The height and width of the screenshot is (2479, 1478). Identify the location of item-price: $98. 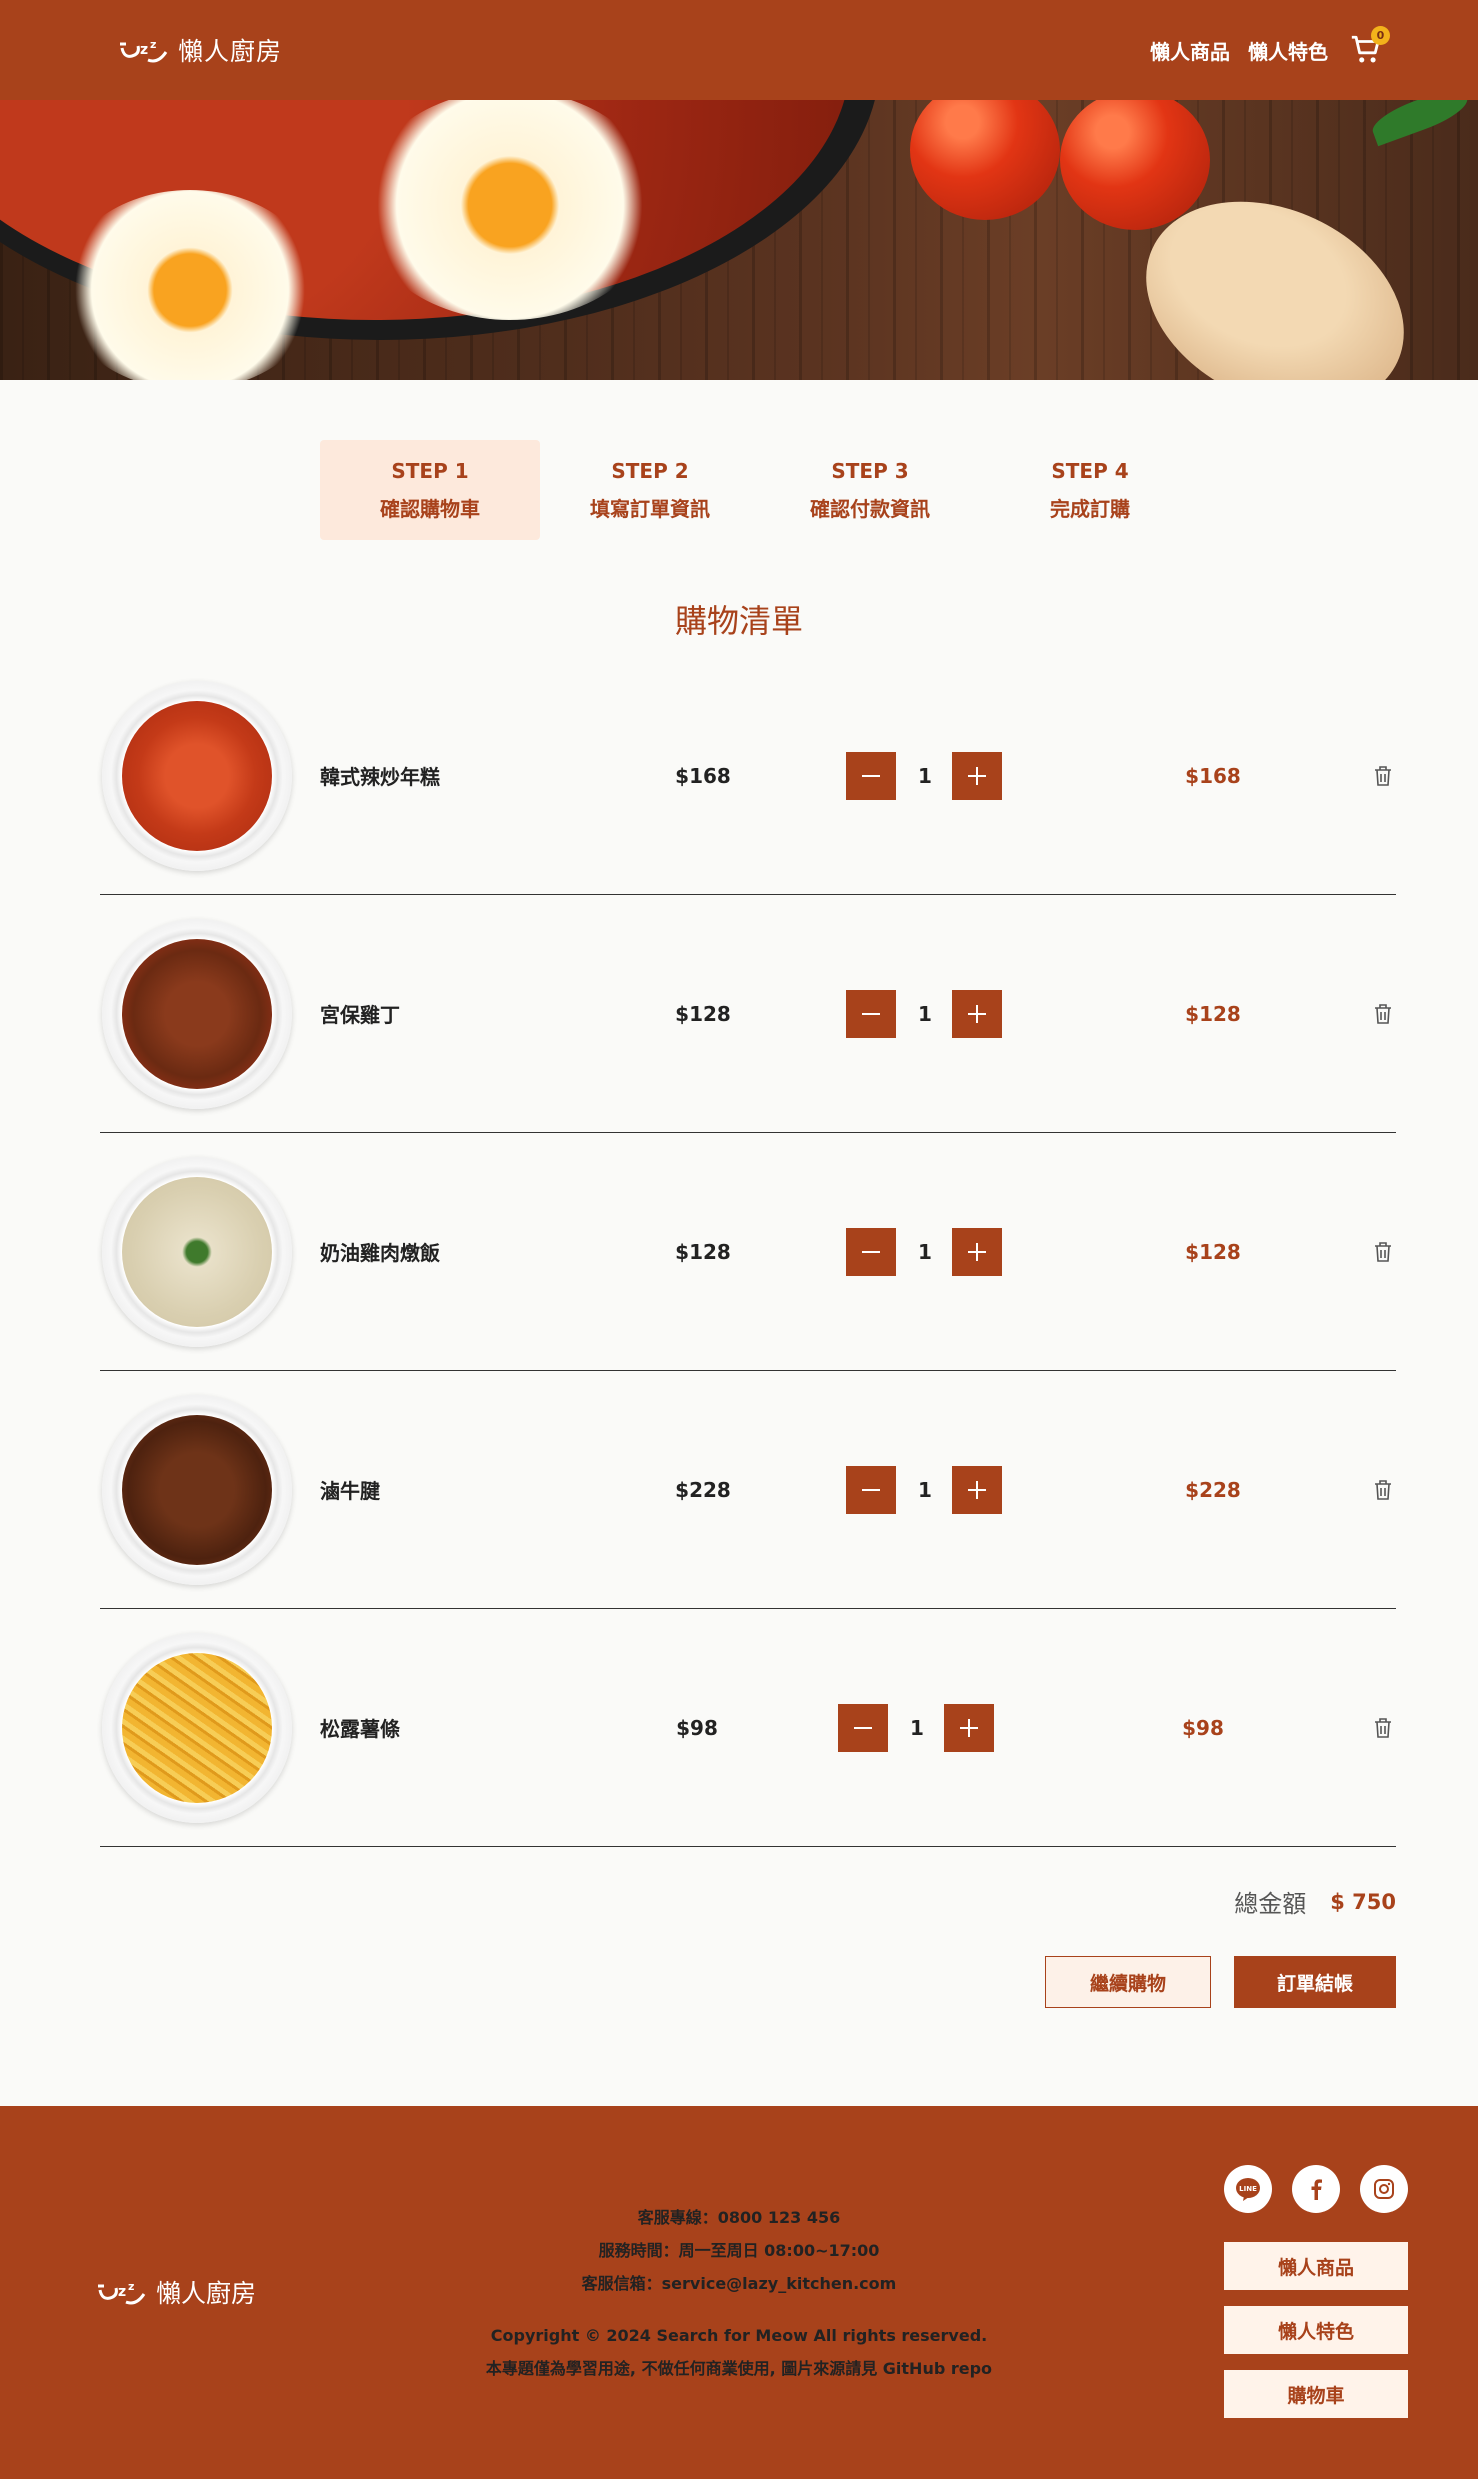
(697, 1727).